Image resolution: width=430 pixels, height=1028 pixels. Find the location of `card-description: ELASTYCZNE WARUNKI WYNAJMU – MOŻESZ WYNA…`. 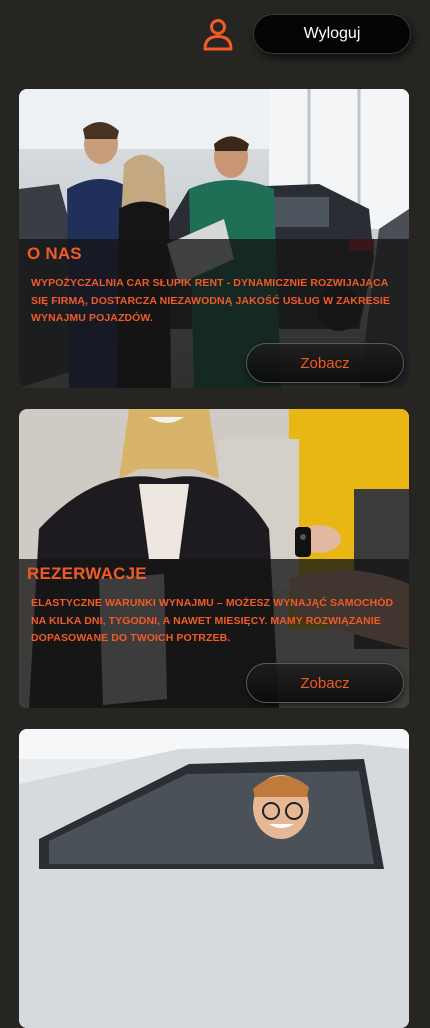

card-description: ELASTYCZNE WARUNKI WYNAJMU – MOŻESZ WYNA… is located at coordinates (212, 620).